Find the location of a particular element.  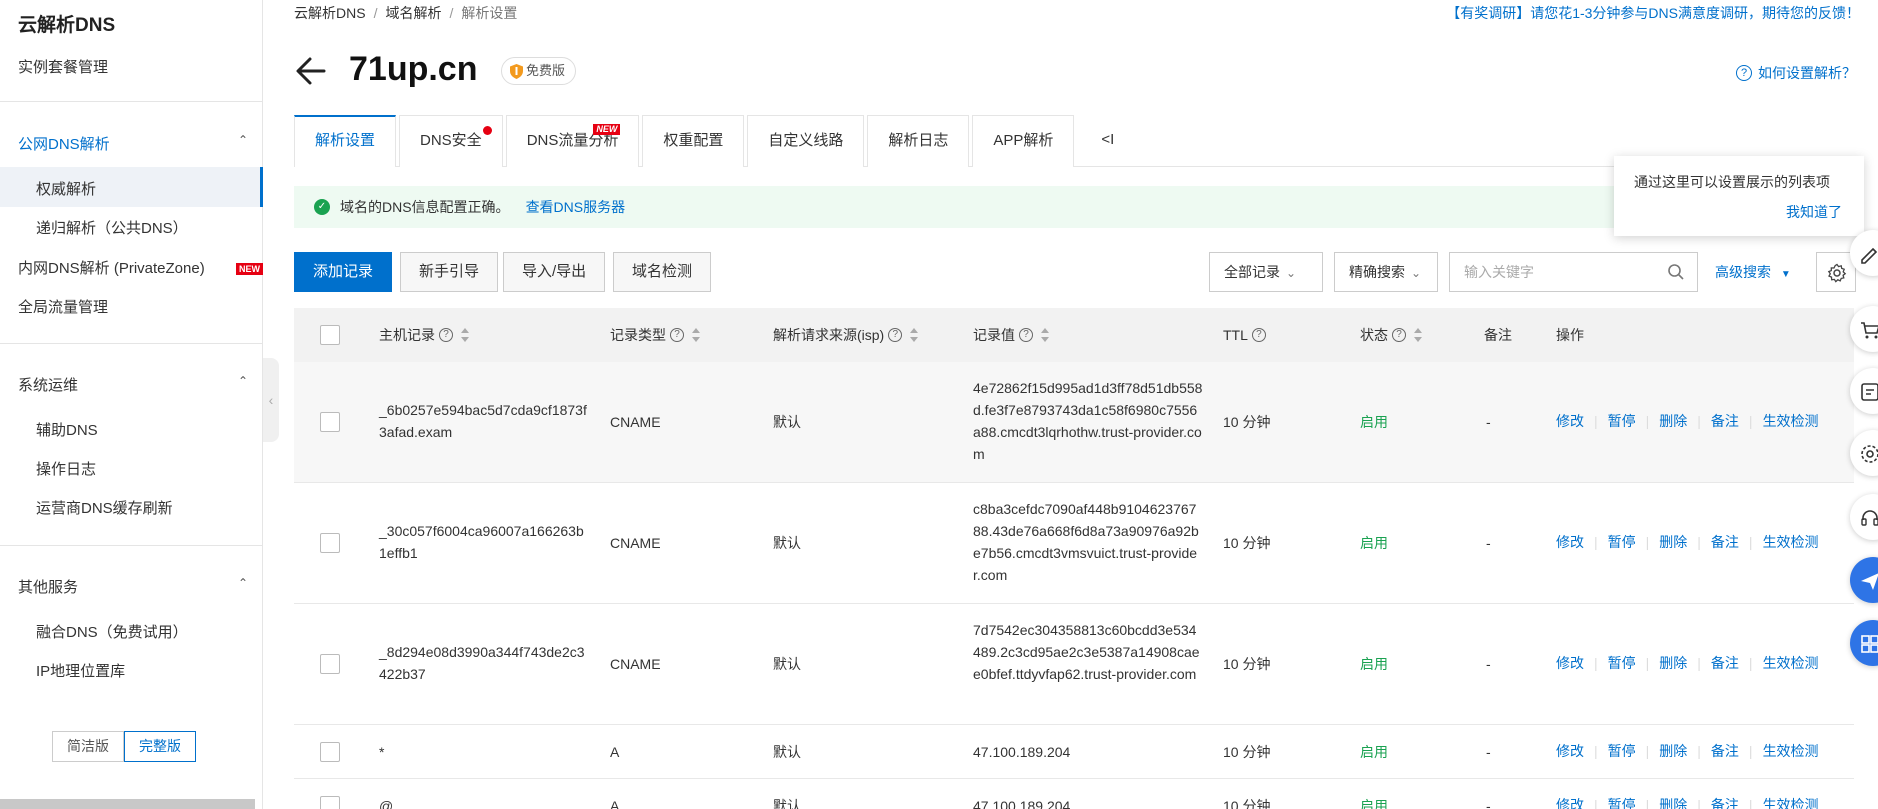

sidebar-scrollbar is located at coordinates (127, 804).